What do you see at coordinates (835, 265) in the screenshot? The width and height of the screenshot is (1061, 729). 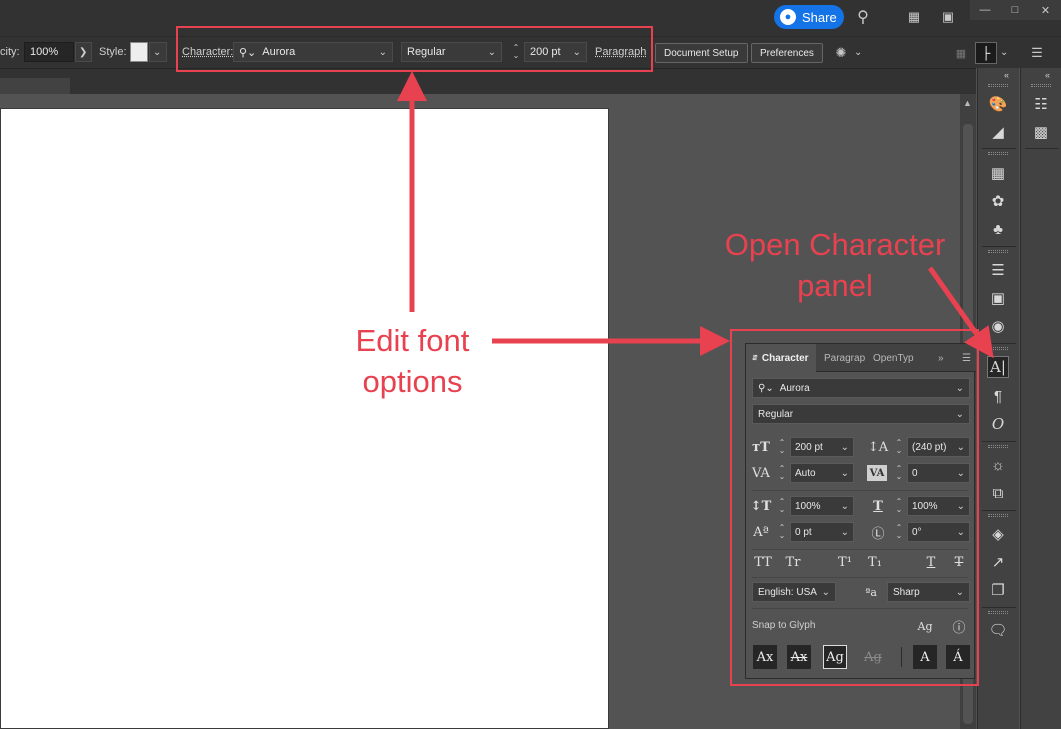 I see `annotation-open-character: Open Character panel` at bounding box center [835, 265].